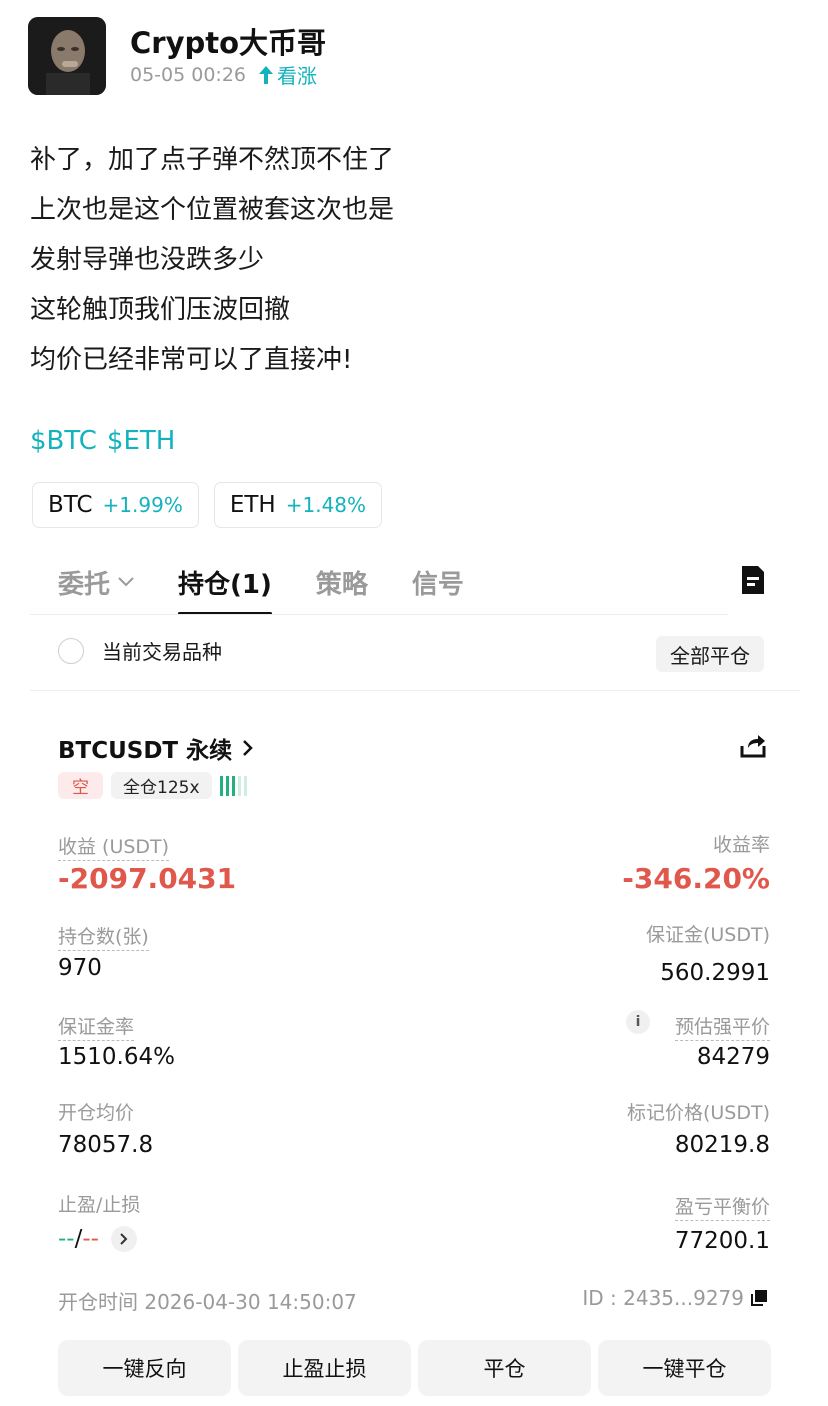 The height and width of the screenshot is (1406, 828). What do you see at coordinates (233, 785) in the screenshot?
I see `risk-level-bars` at bounding box center [233, 785].